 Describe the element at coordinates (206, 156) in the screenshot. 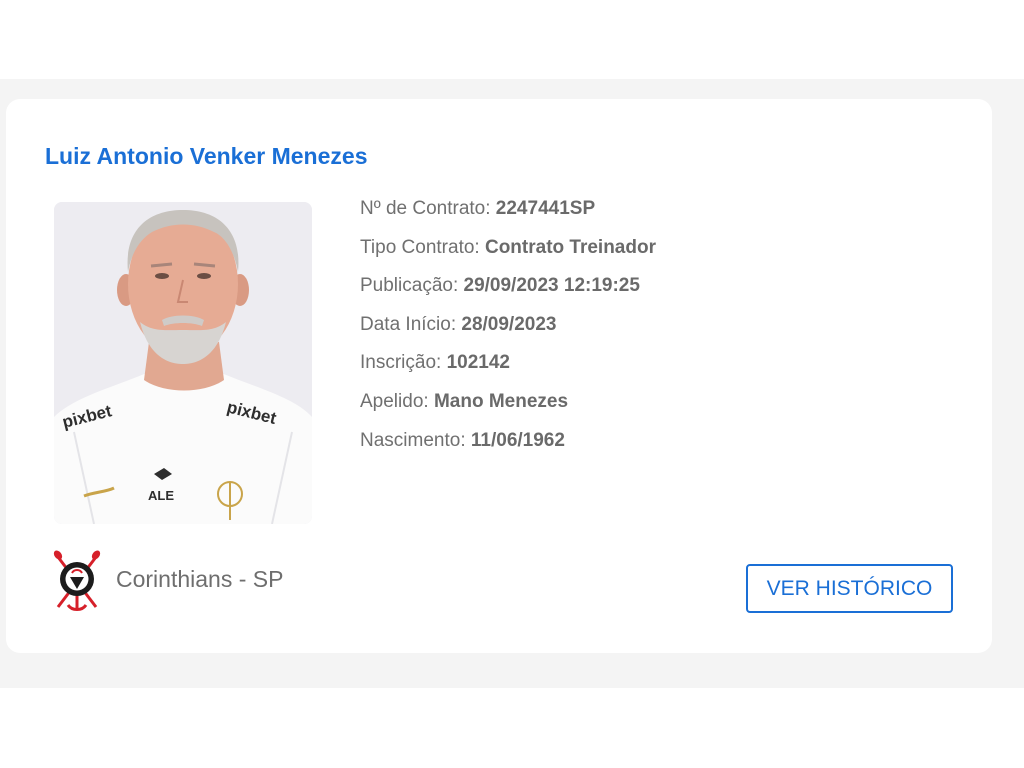

I see `person-name: Luiz Antonio Venker Menezes` at that location.